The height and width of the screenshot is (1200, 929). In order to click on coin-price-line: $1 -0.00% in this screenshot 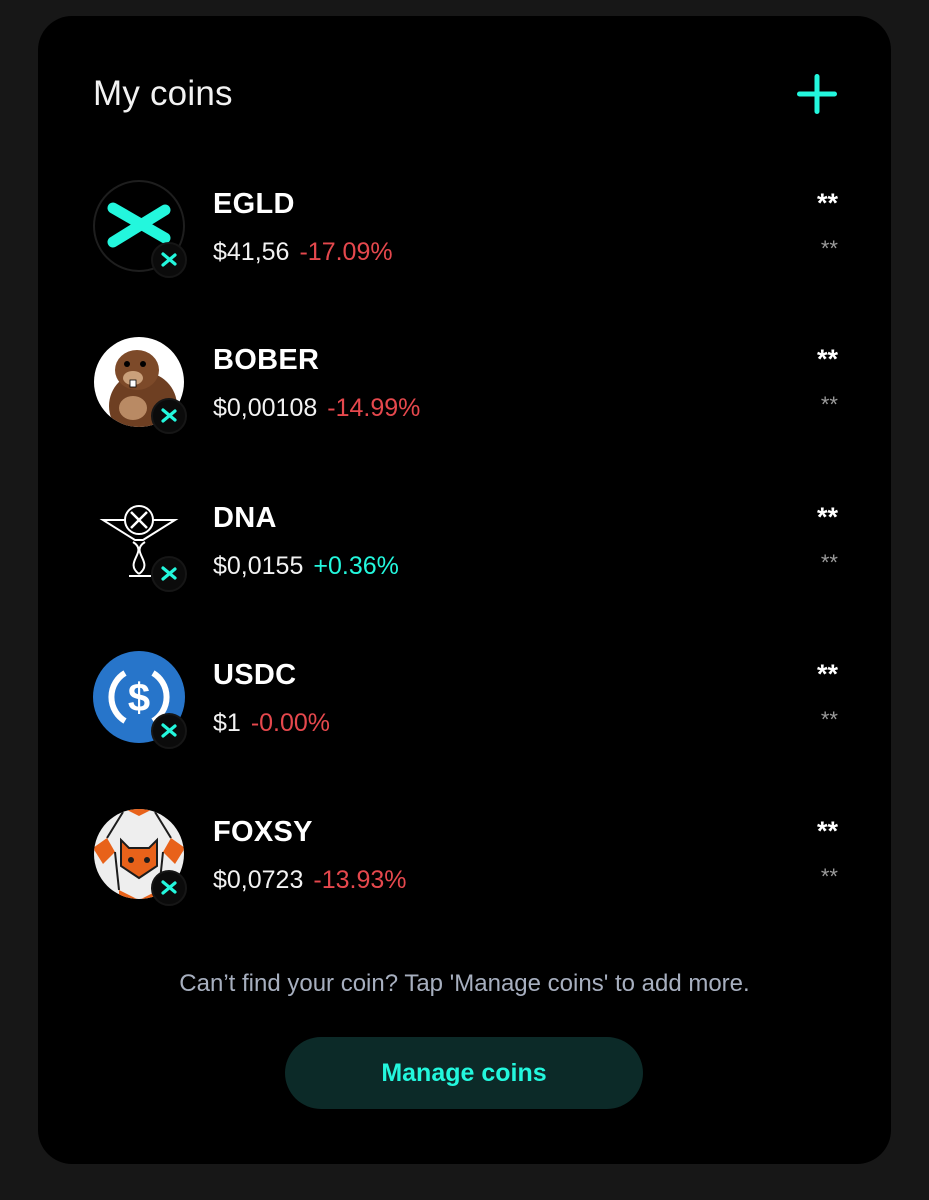, I will do `click(271, 723)`.